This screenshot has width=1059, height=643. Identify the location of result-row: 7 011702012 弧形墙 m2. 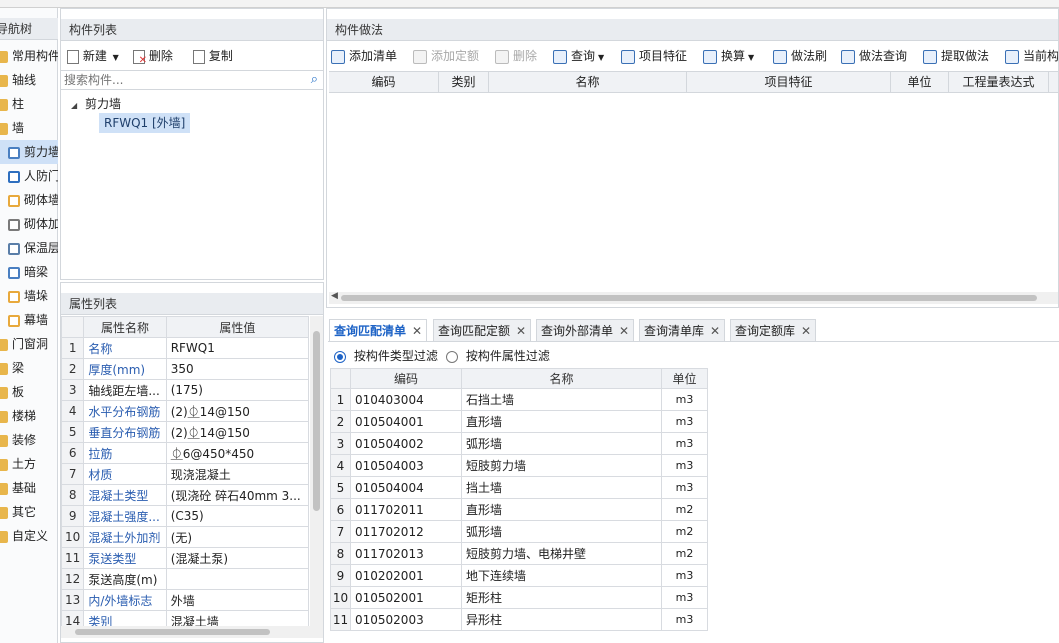
(519, 531).